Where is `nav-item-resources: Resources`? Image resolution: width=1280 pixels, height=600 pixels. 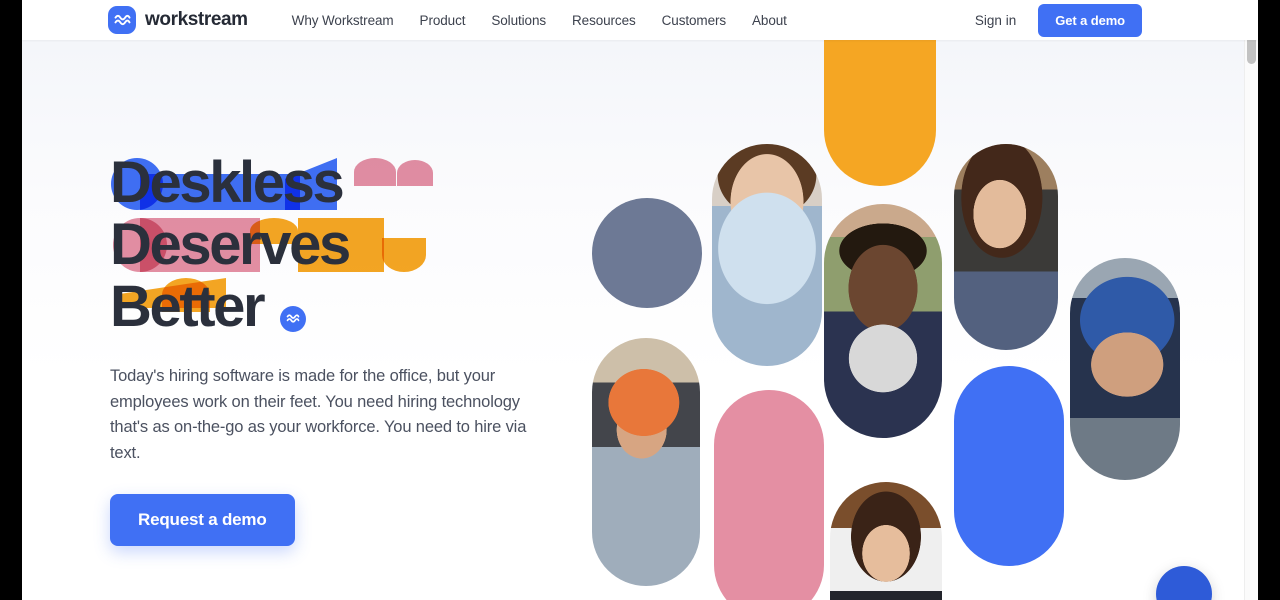 nav-item-resources: Resources is located at coordinates (604, 20).